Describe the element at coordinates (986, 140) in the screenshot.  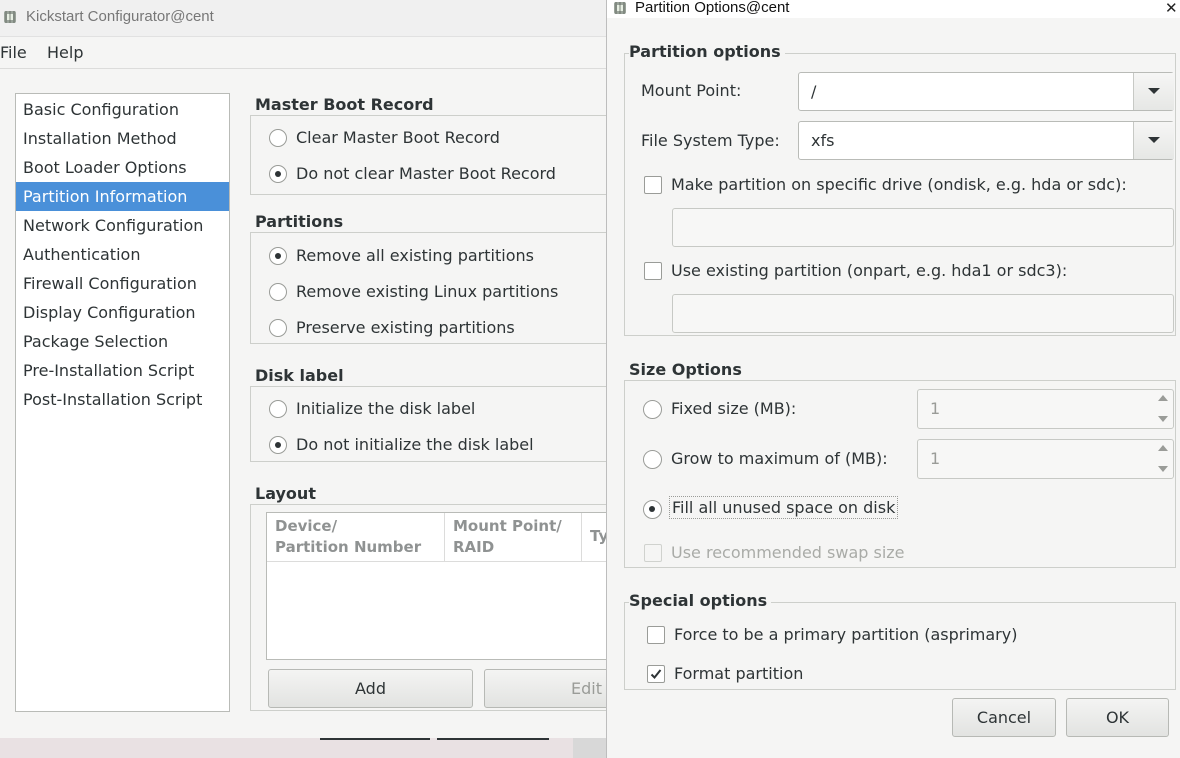
I see `fs-type-combo: xfs` at that location.